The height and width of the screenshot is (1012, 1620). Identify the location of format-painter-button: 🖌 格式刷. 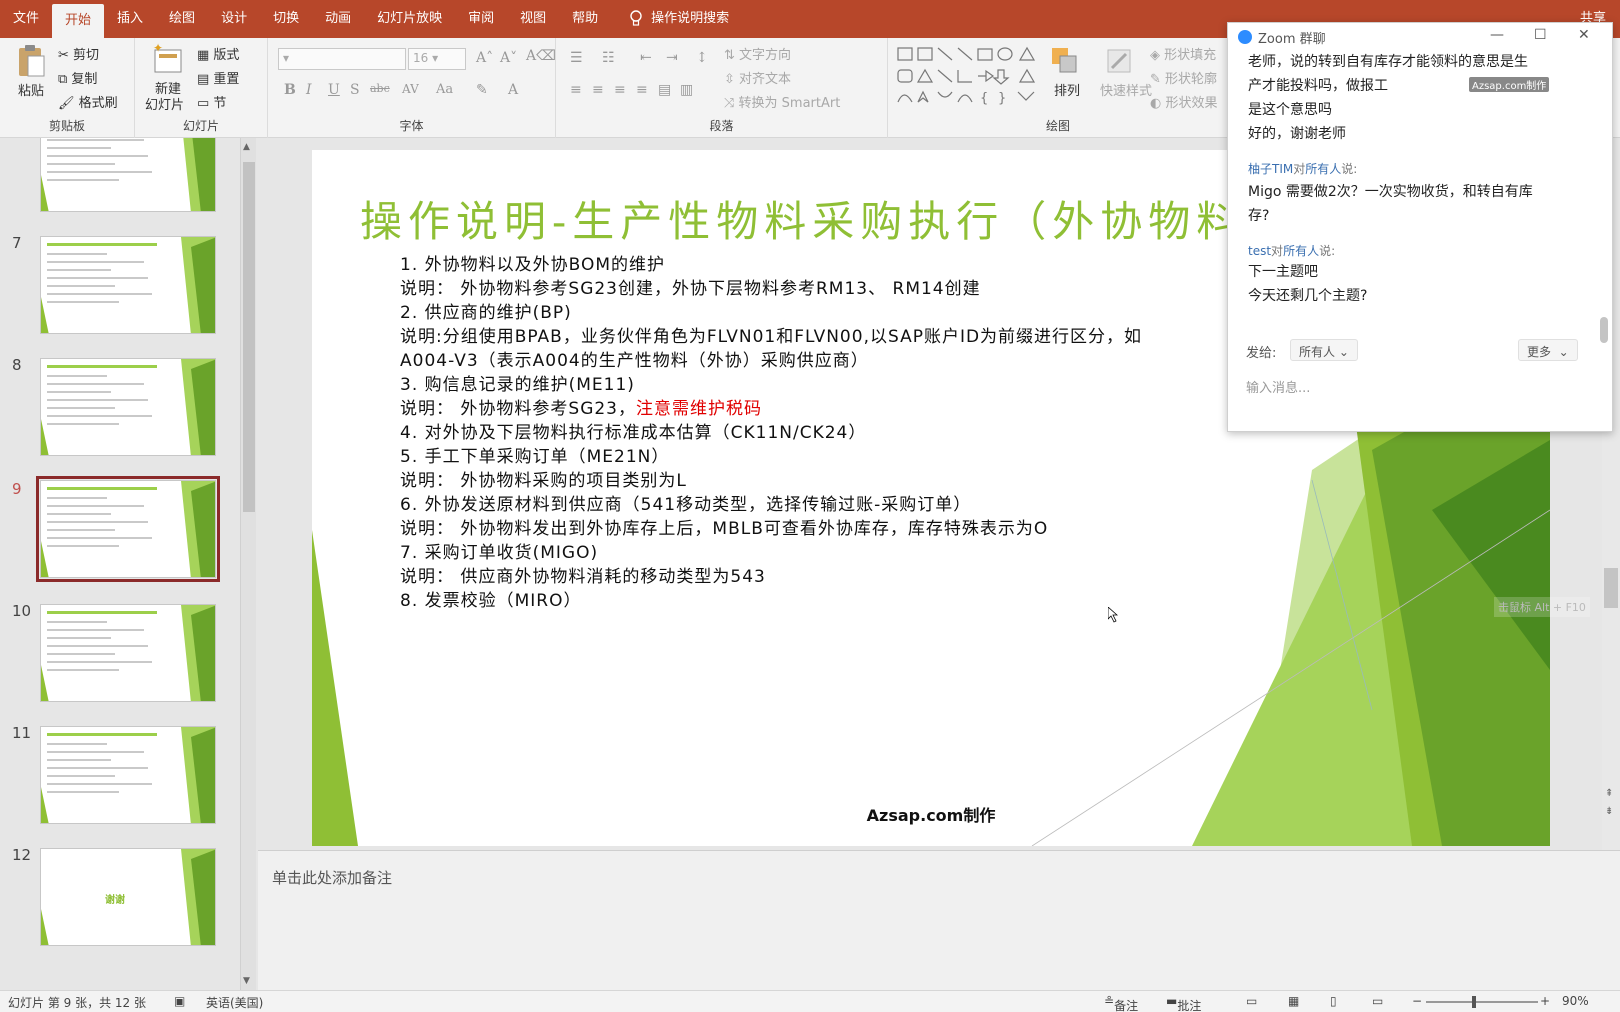
(88, 101).